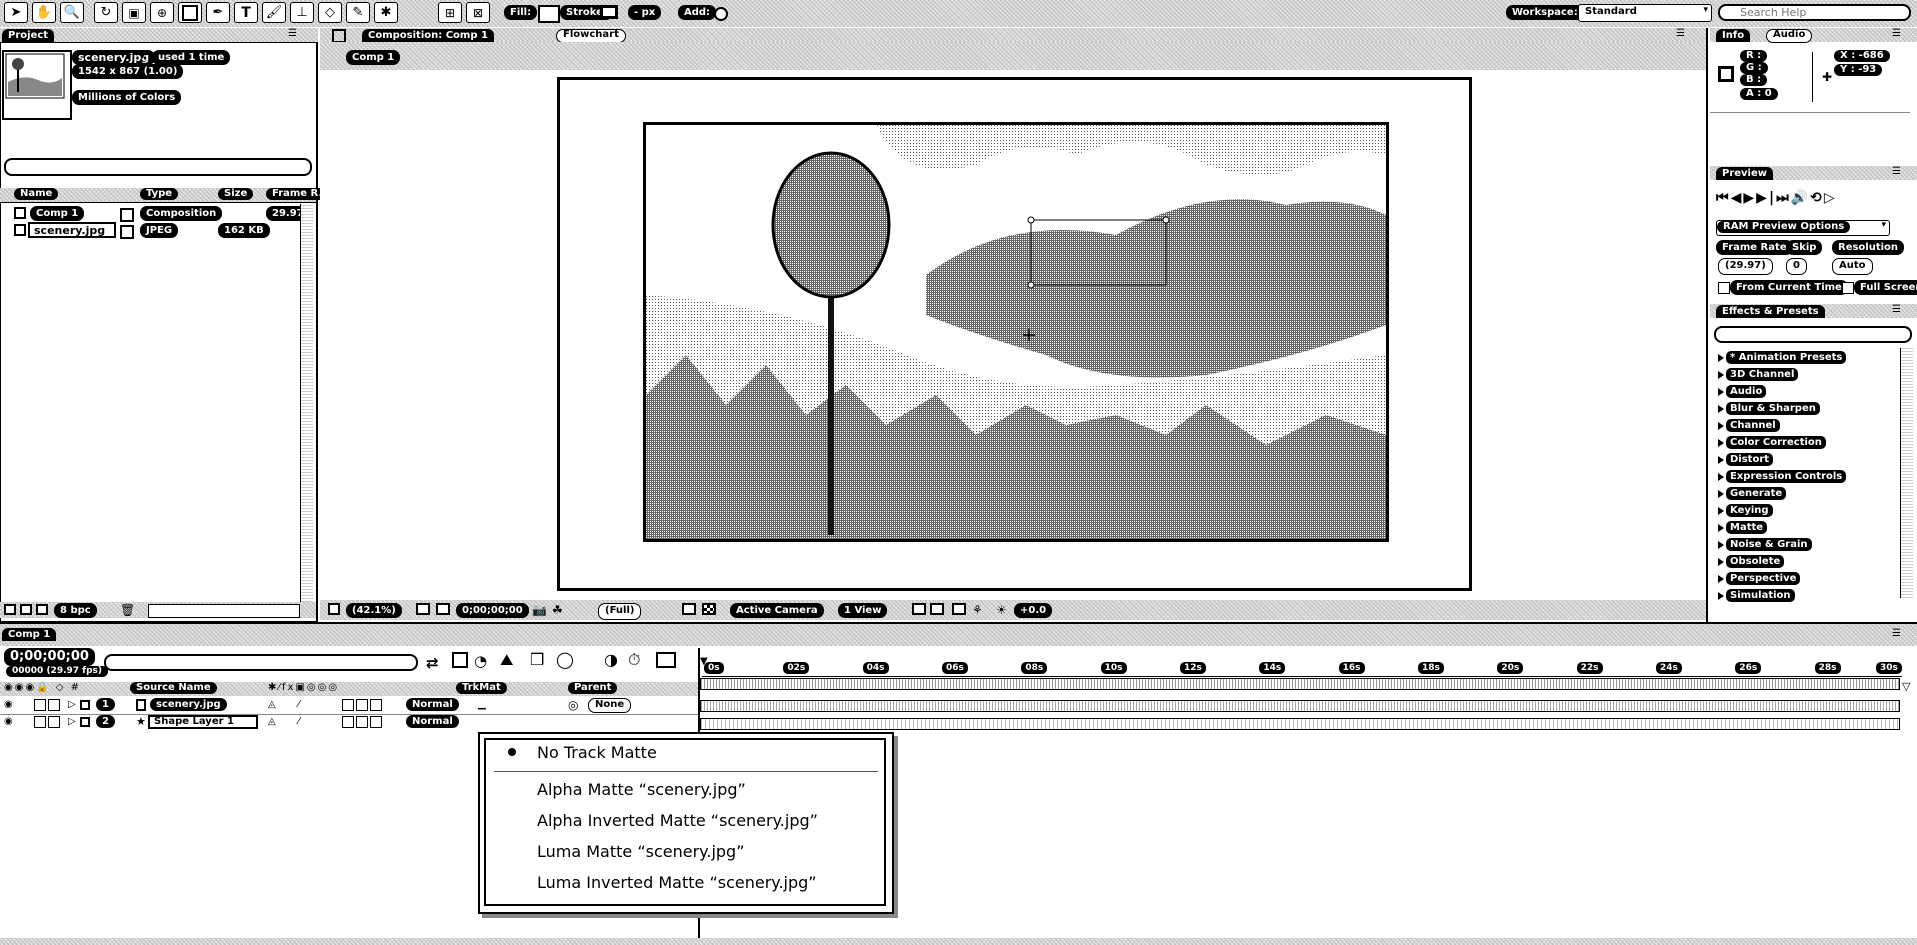  I want to click on stroke-width: - px, so click(645, 12).